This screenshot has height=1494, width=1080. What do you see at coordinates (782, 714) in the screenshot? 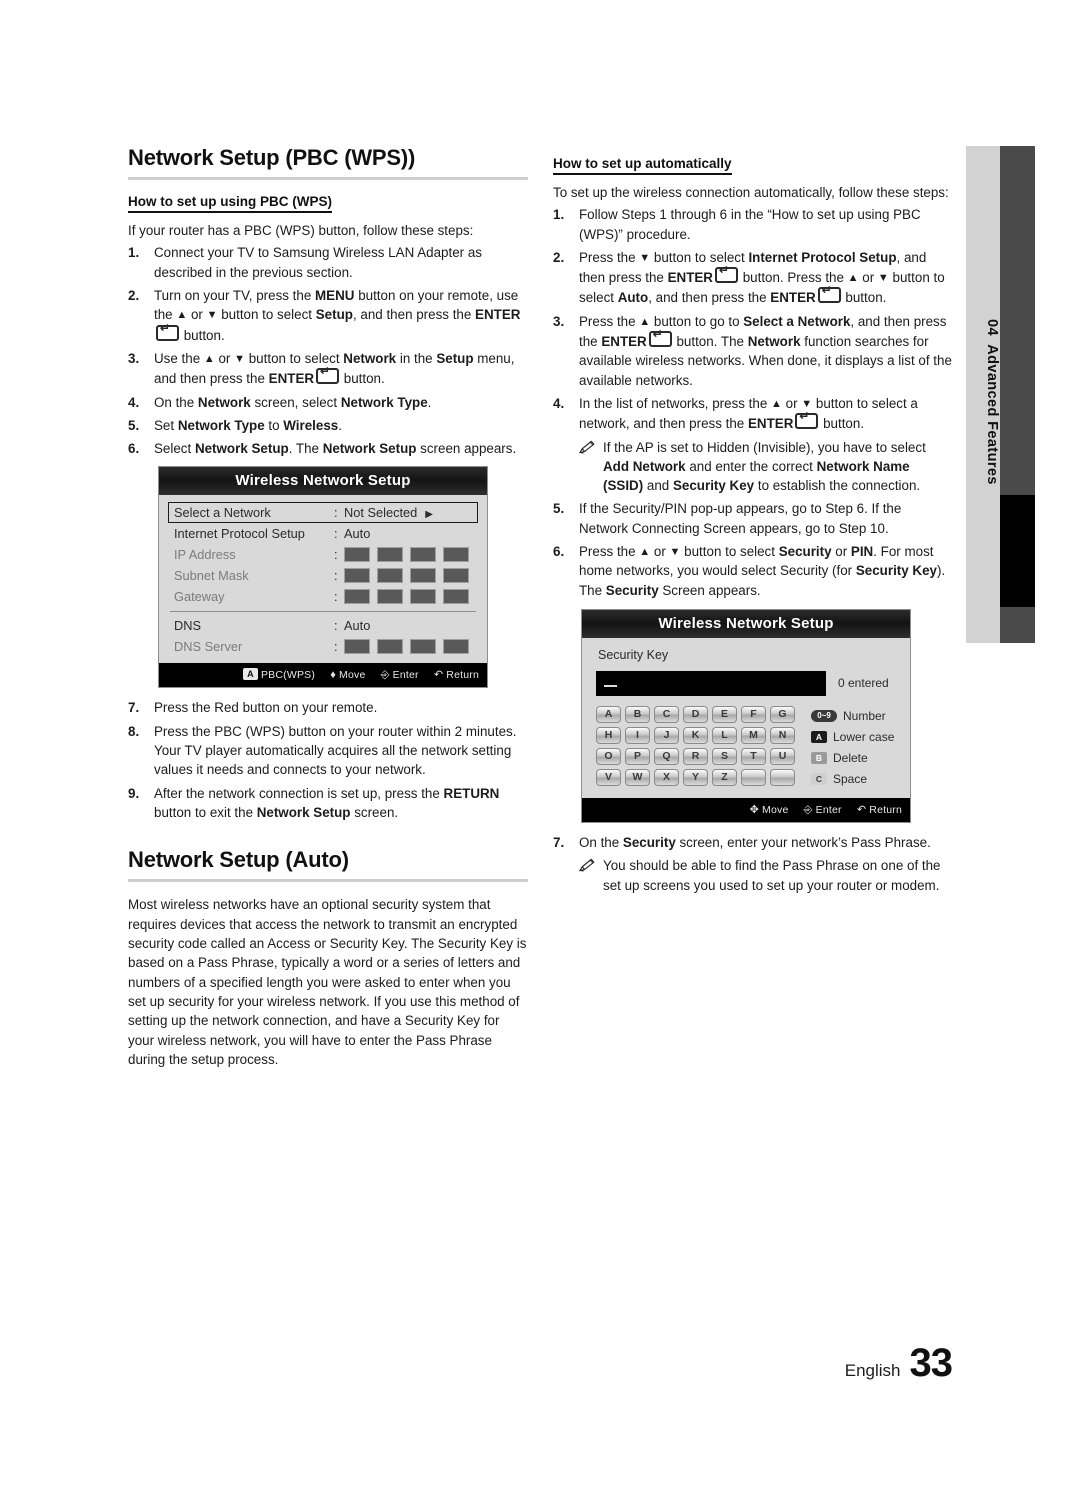
I see `key-g: G` at bounding box center [782, 714].